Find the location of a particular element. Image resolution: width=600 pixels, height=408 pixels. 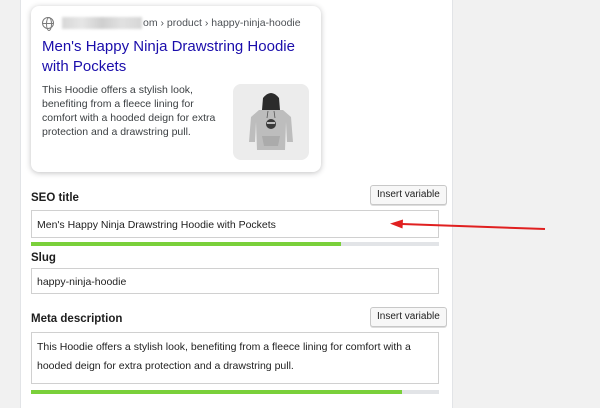

red-arrow-icon is located at coordinates (468, 224).